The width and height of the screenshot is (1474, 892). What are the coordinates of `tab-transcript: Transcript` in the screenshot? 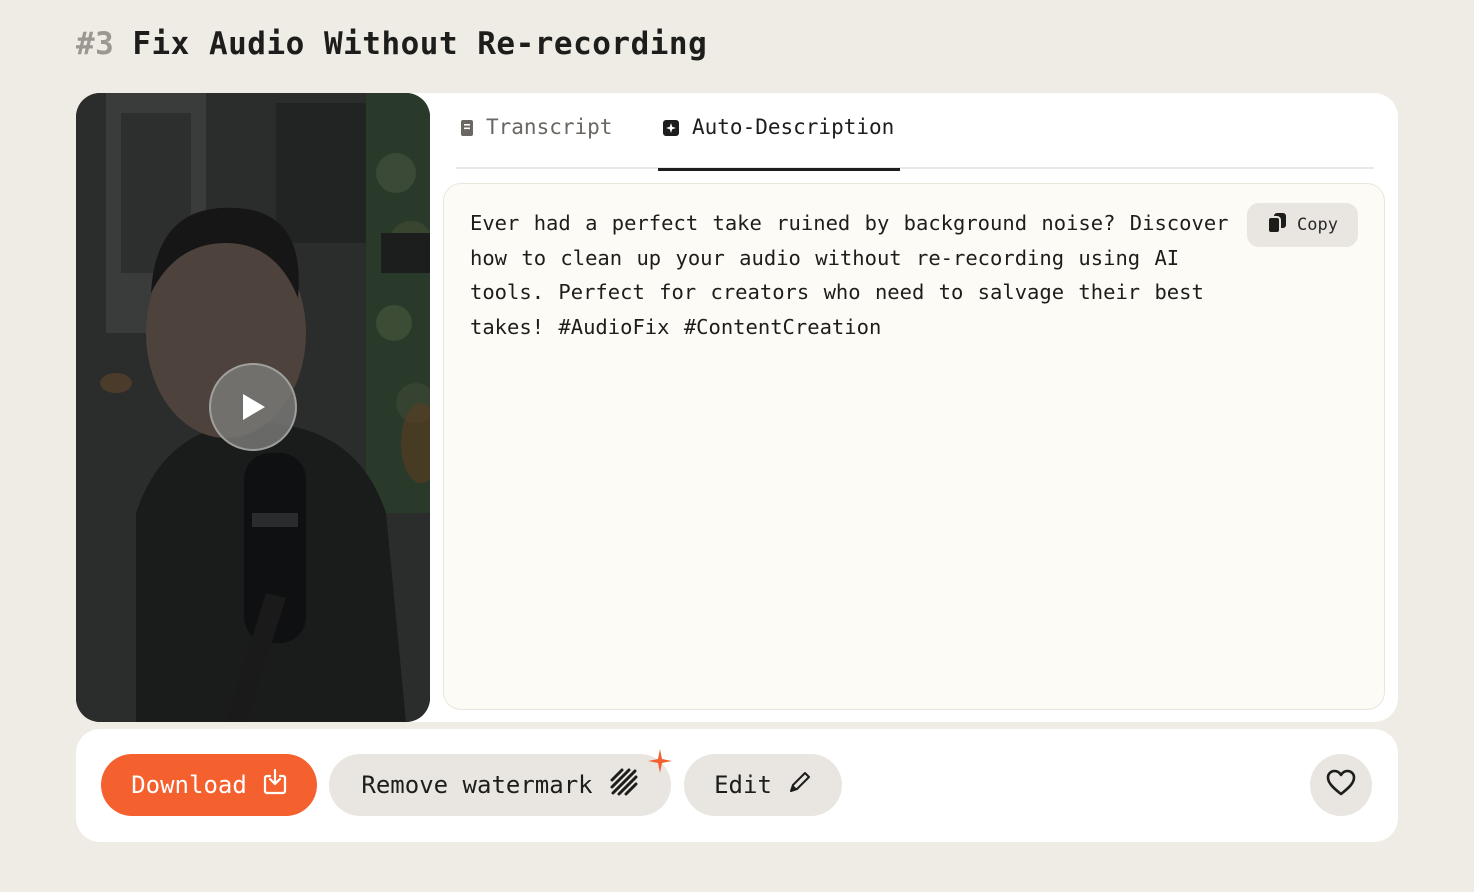 It's located at (536, 142).